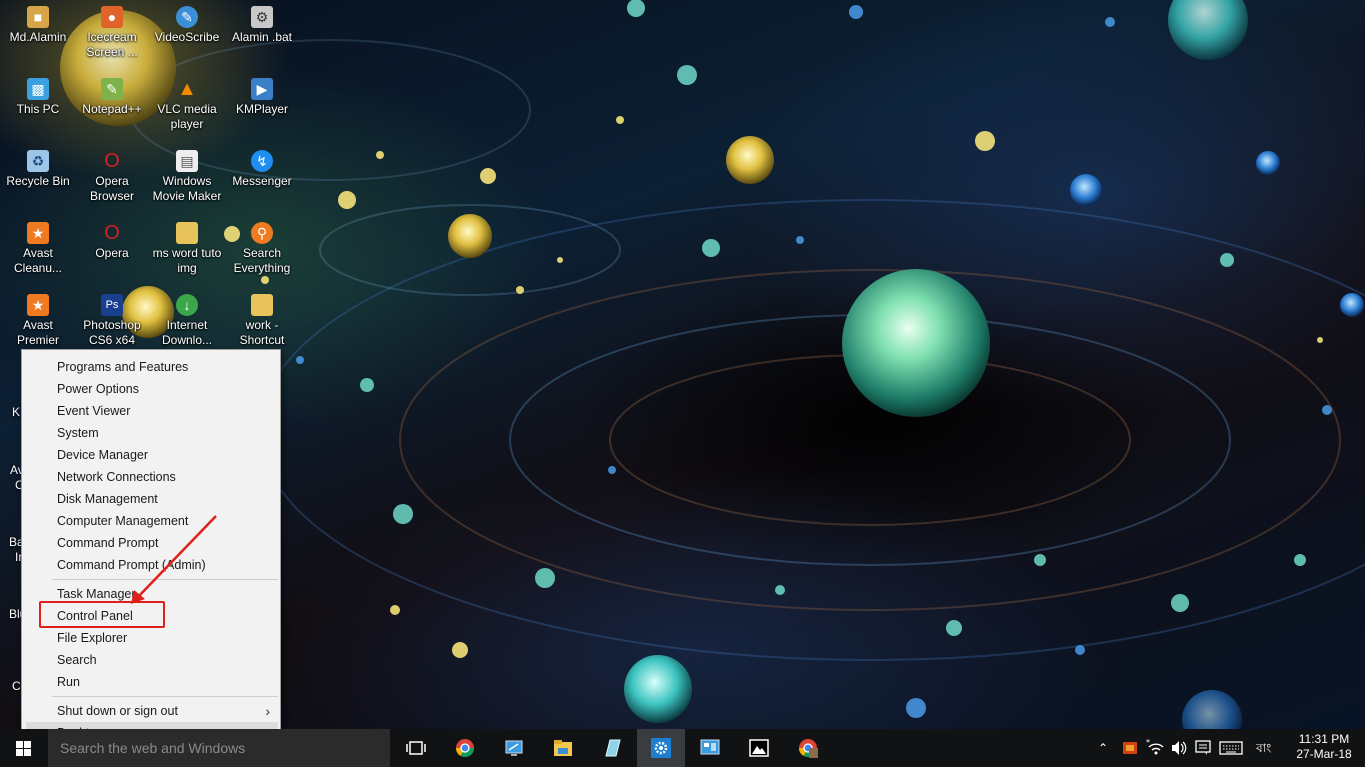 This screenshot has height=767, width=1365. What do you see at coordinates (16, 686) in the screenshot?
I see `partial-label: C` at bounding box center [16, 686].